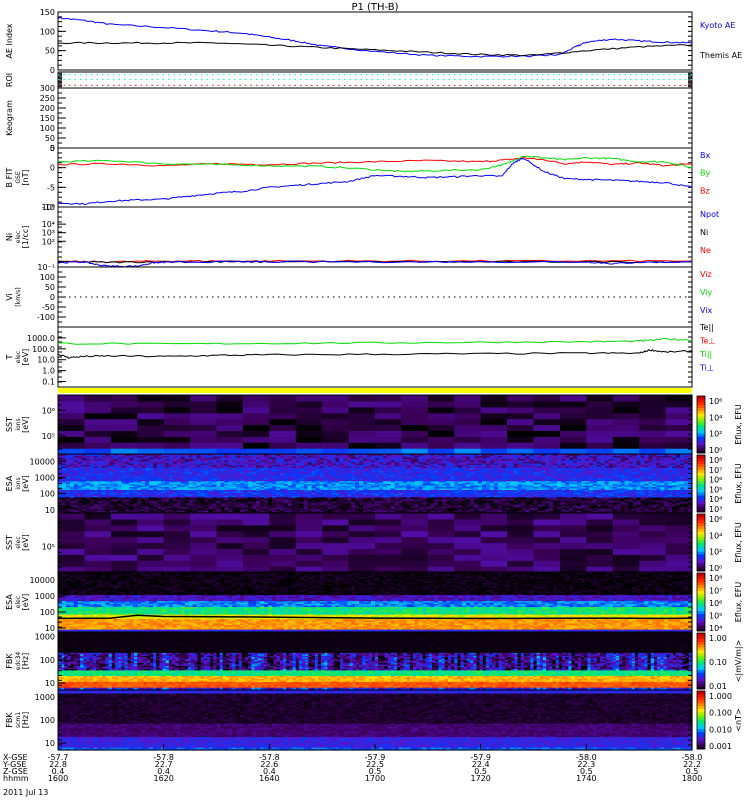 The height and width of the screenshot is (804, 750). I want to click on y-tick-label: 5, so click(52, 148).